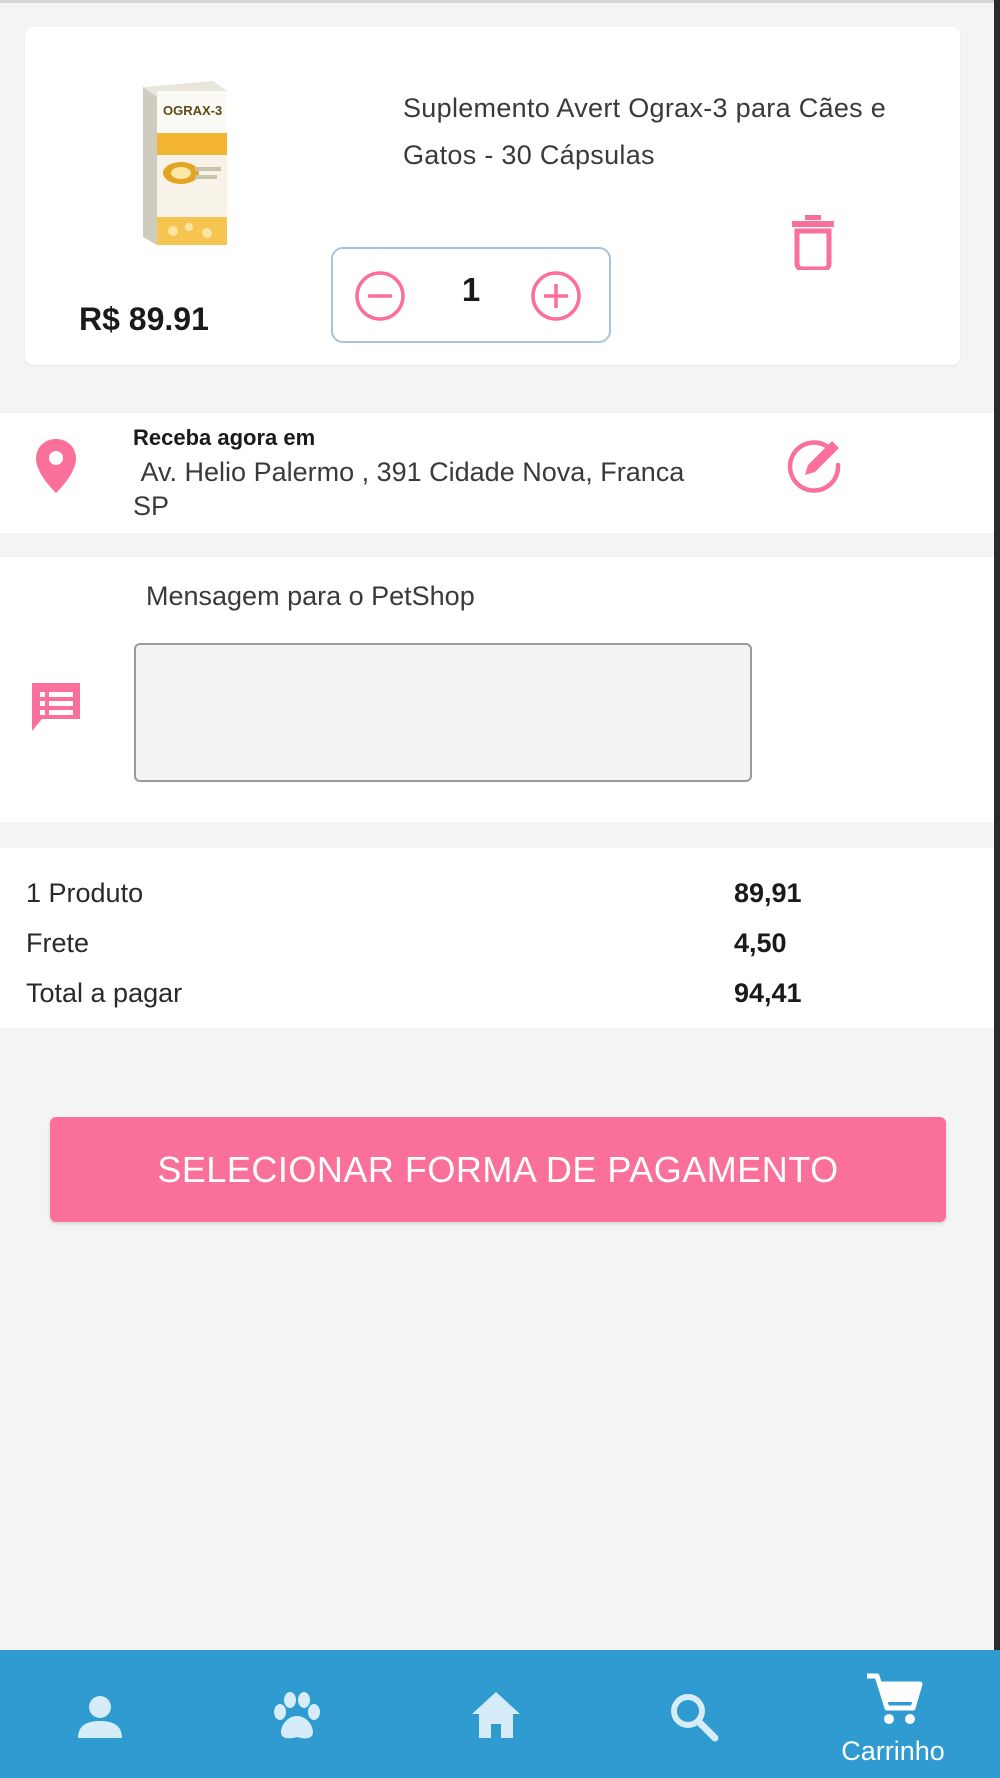 The image size is (1000, 1778). I want to click on nav-item-home, so click(496, 1714).